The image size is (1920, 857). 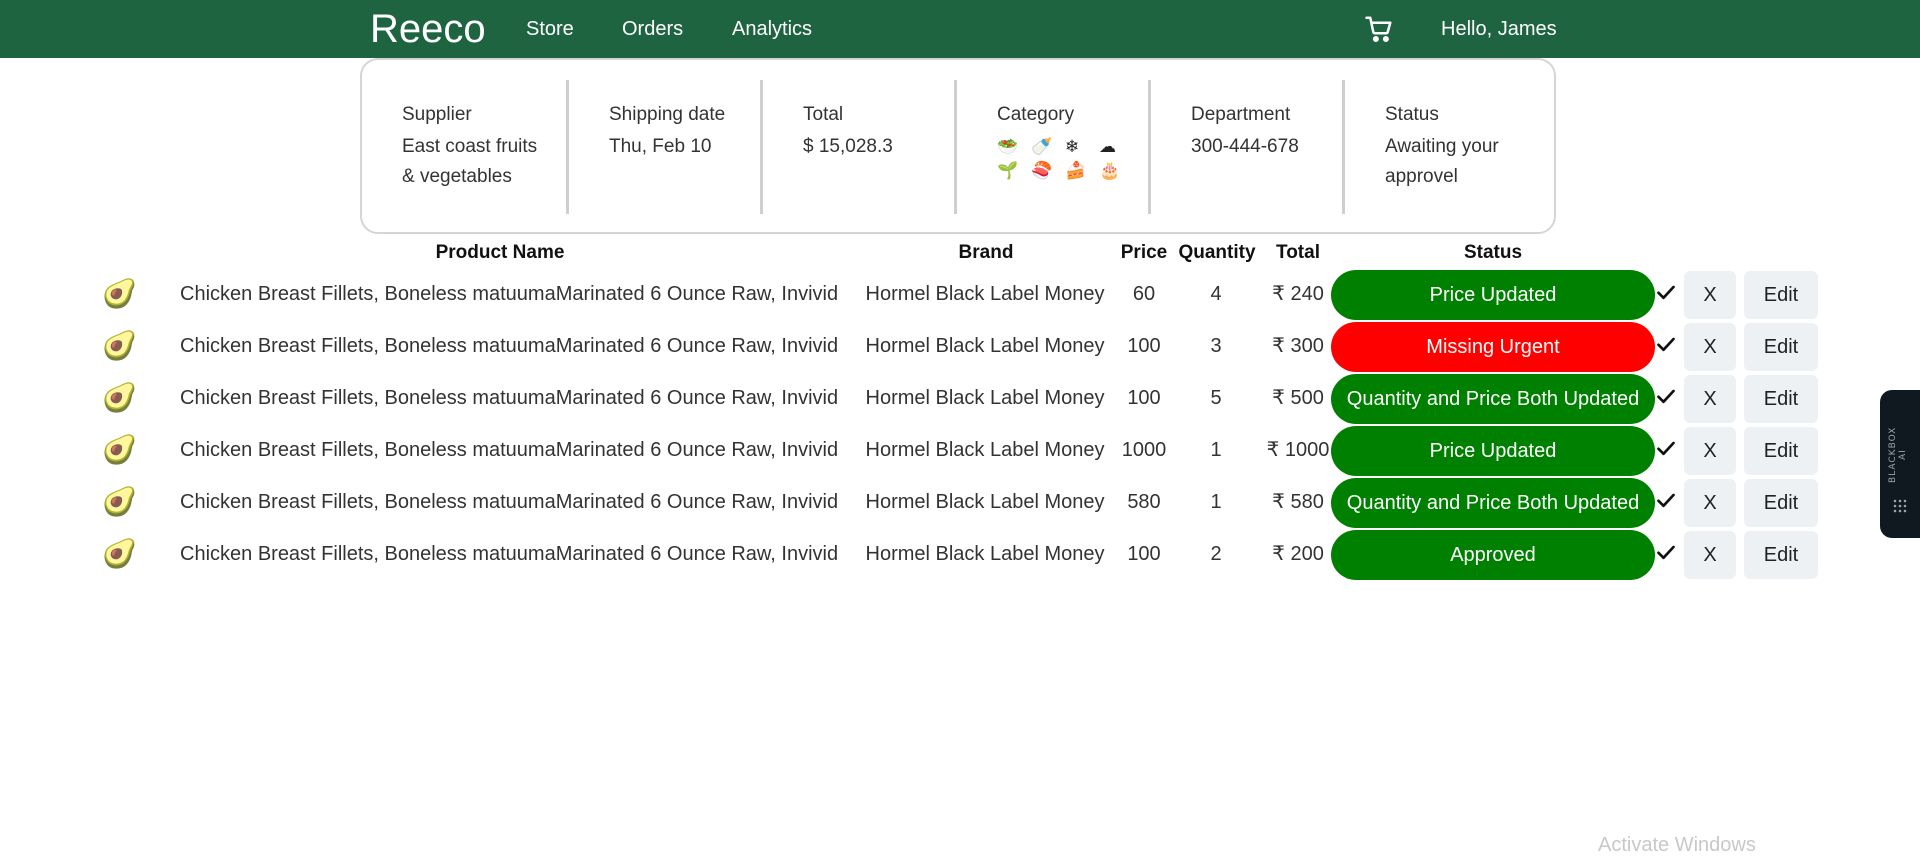 I want to click on quantity-value: 4, so click(x=1216, y=294).